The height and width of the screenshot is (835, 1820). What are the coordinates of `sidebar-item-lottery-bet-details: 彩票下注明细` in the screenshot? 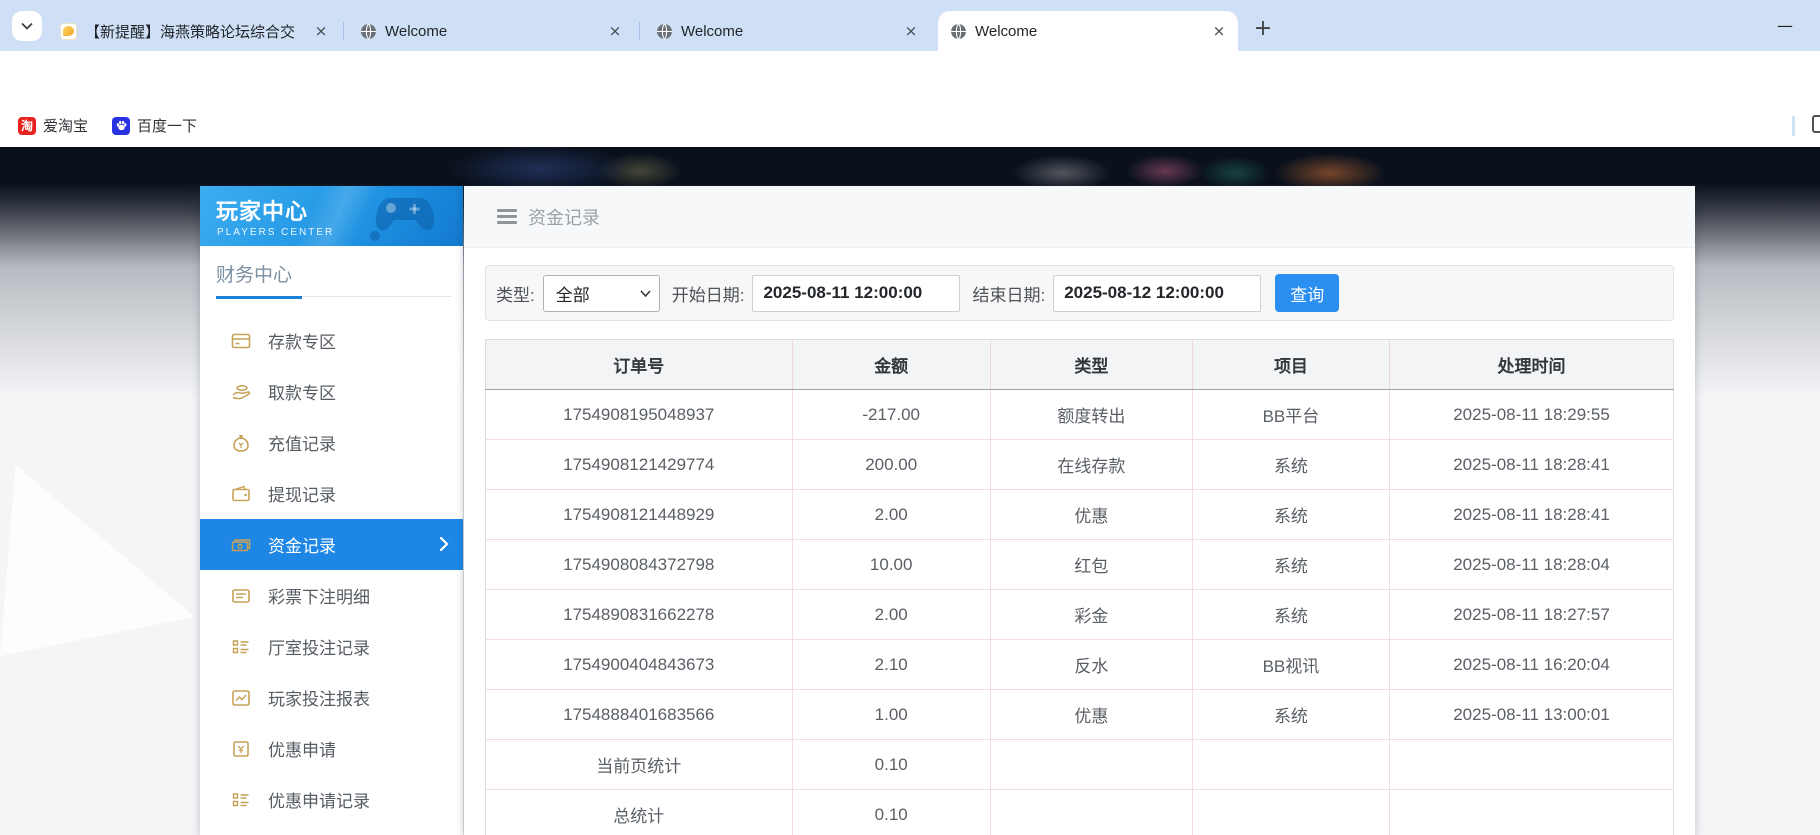 It's located at (331, 595).